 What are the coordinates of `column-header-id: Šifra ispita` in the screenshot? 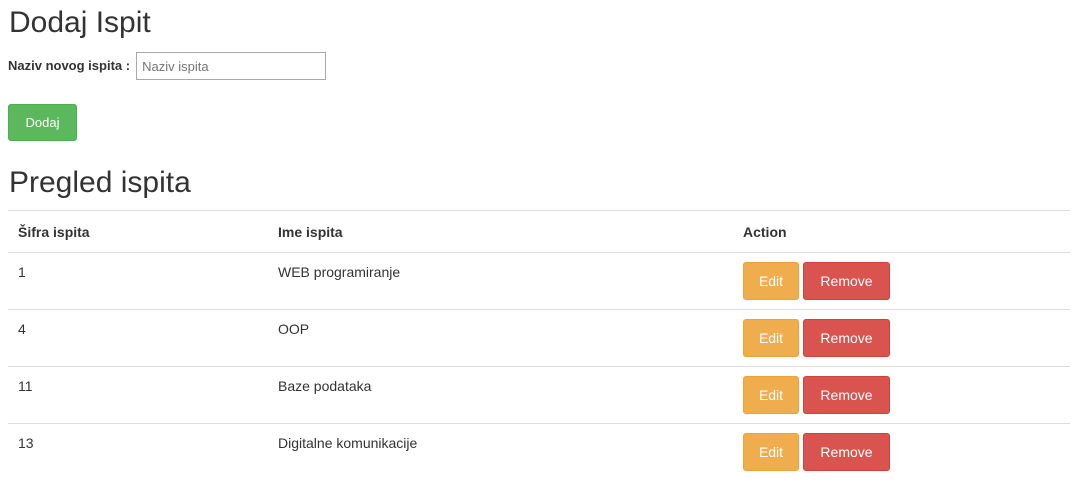 It's located at (138, 231).